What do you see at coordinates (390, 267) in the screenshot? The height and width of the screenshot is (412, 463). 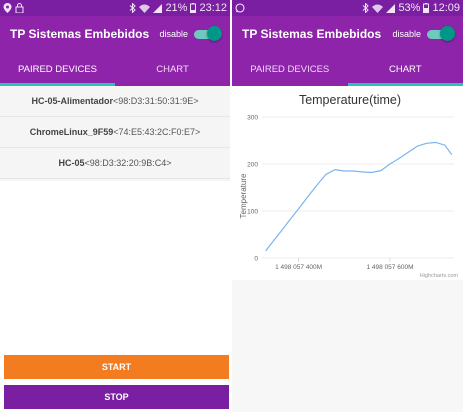 I see `x-tick-label: 1 498 057 600M` at bounding box center [390, 267].